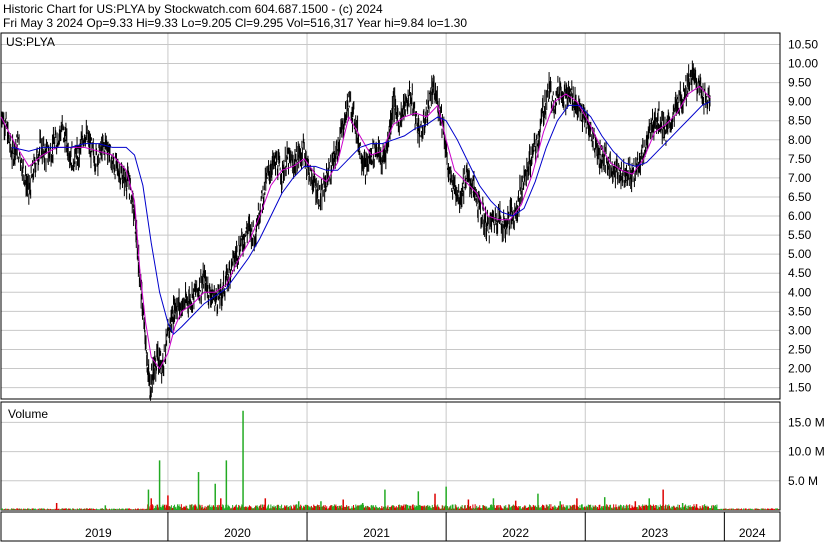  I want to click on price-tick-label: 4.00, so click(800, 292).